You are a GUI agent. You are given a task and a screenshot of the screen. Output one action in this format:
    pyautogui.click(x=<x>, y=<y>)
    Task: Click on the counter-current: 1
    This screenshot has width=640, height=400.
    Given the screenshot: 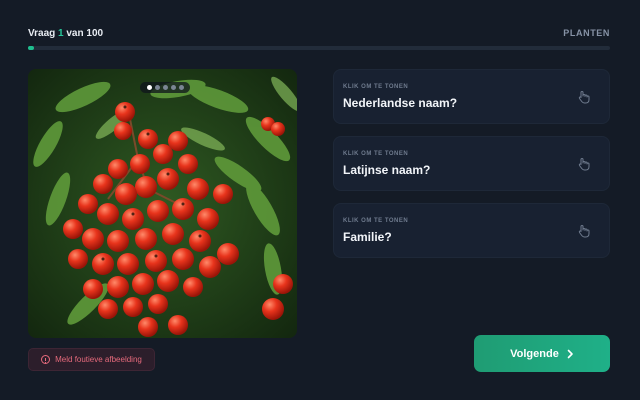 What is the action you would take?
    pyautogui.click(x=61, y=33)
    